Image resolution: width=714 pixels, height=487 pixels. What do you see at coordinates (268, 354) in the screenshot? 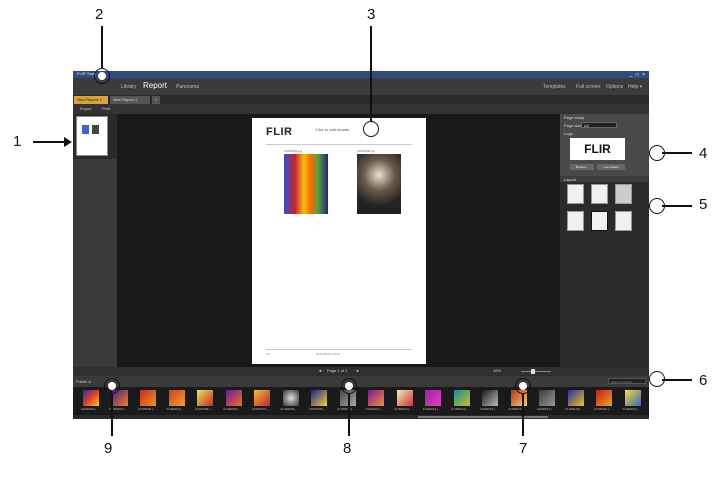
I see `footer-page-number: 1/1` at bounding box center [268, 354].